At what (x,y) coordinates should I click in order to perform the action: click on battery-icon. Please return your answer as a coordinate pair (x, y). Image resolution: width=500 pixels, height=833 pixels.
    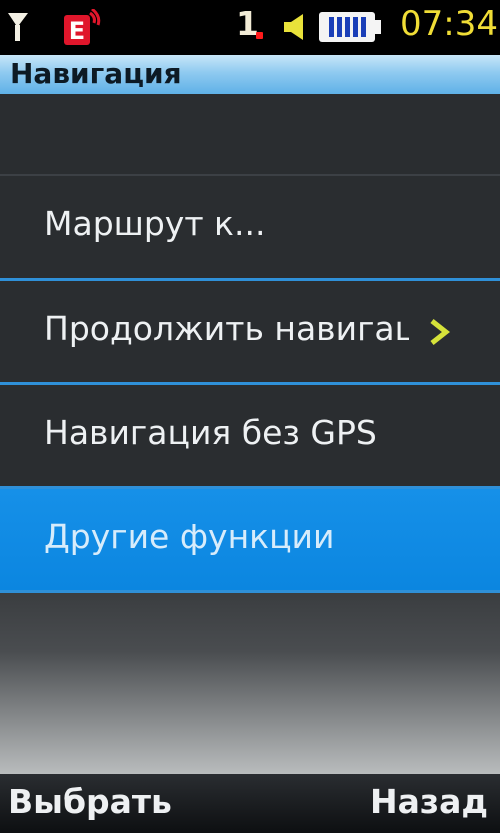
    Looking at the image, I should click on (350, 27).